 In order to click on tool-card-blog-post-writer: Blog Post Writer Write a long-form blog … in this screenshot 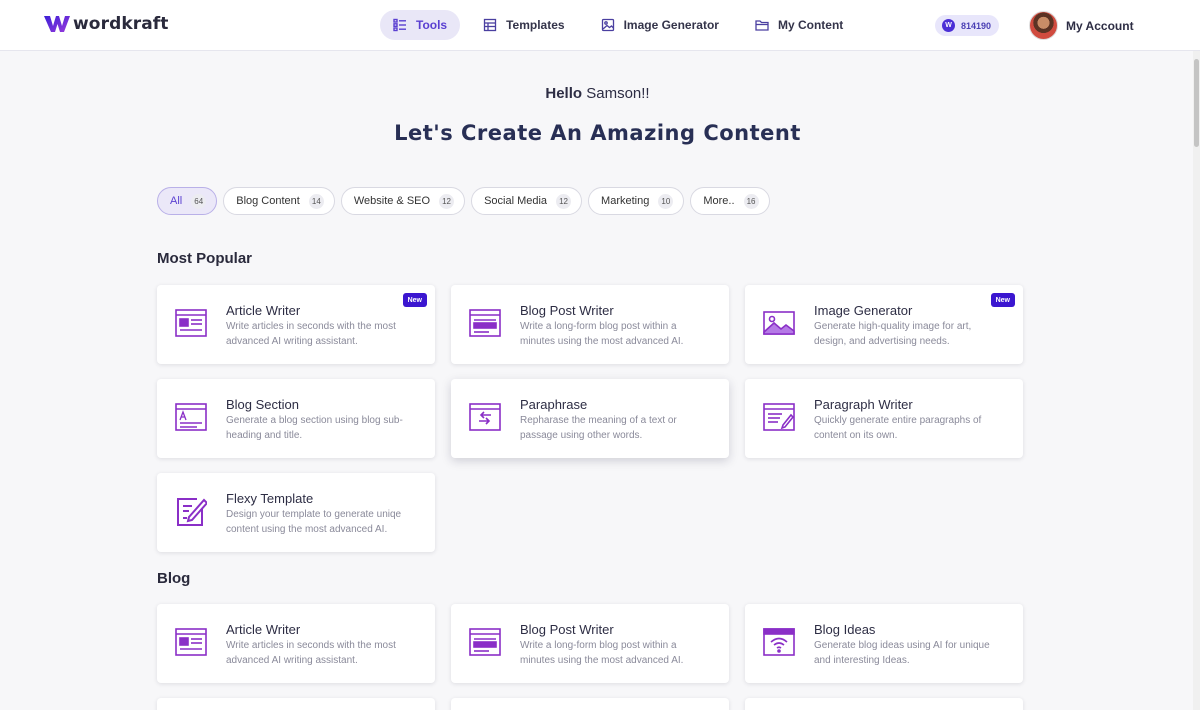, I will do `click(590, 324)`.